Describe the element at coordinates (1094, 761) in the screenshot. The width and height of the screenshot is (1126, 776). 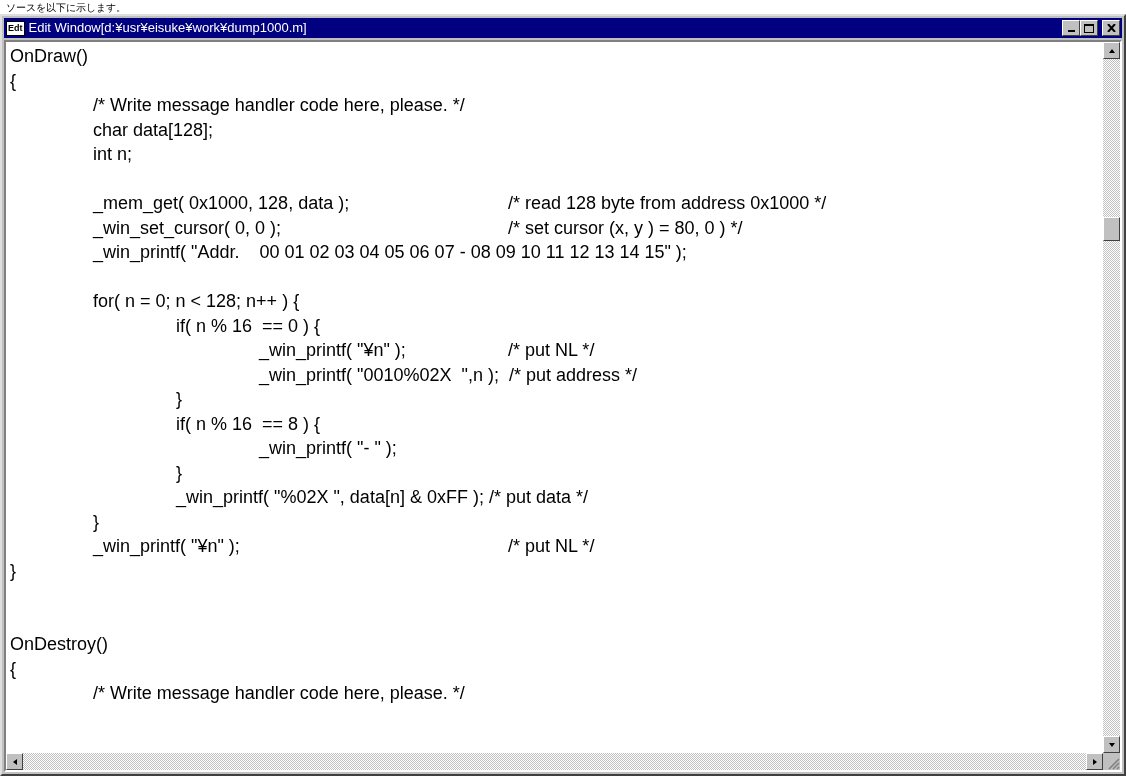
I see `scroll-right-button` at that location.